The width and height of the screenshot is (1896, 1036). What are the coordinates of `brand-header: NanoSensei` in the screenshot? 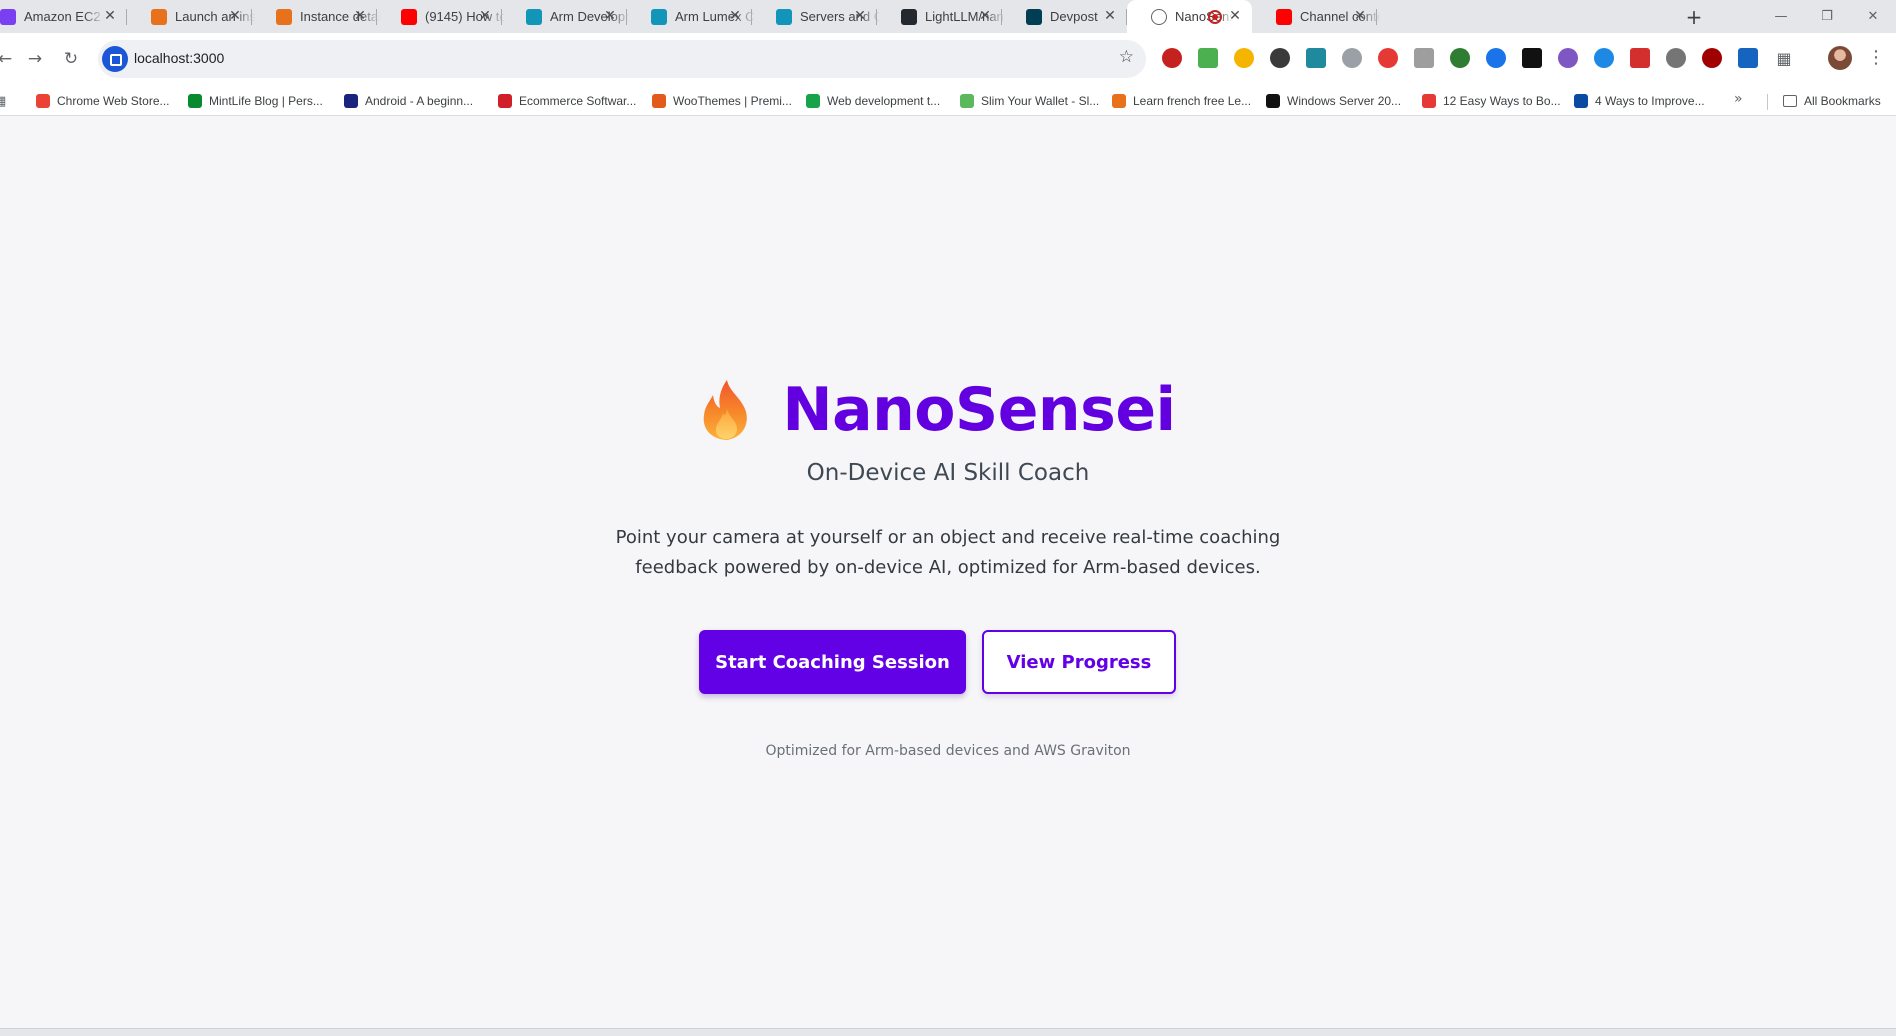 It's located at (948, 410).